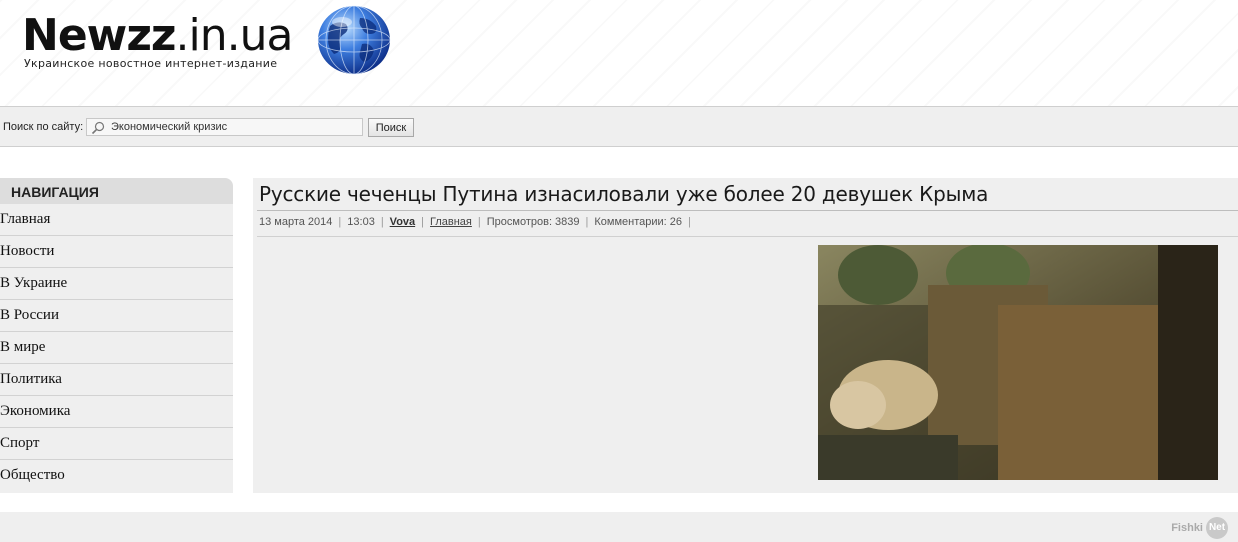 The width and height of the screenshot is (1238, 542). Describe the element at coordinates (747, 236) in the screenshot. I see `meta-divider` at that location.